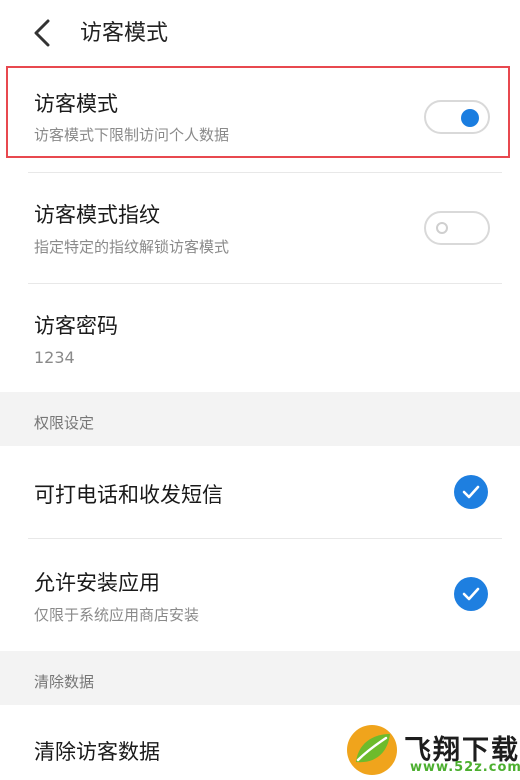 Image resolution: width=520 pixels, height=780 pixels. I want to click on permission-title: 允许安装应用, so click(97, 583).